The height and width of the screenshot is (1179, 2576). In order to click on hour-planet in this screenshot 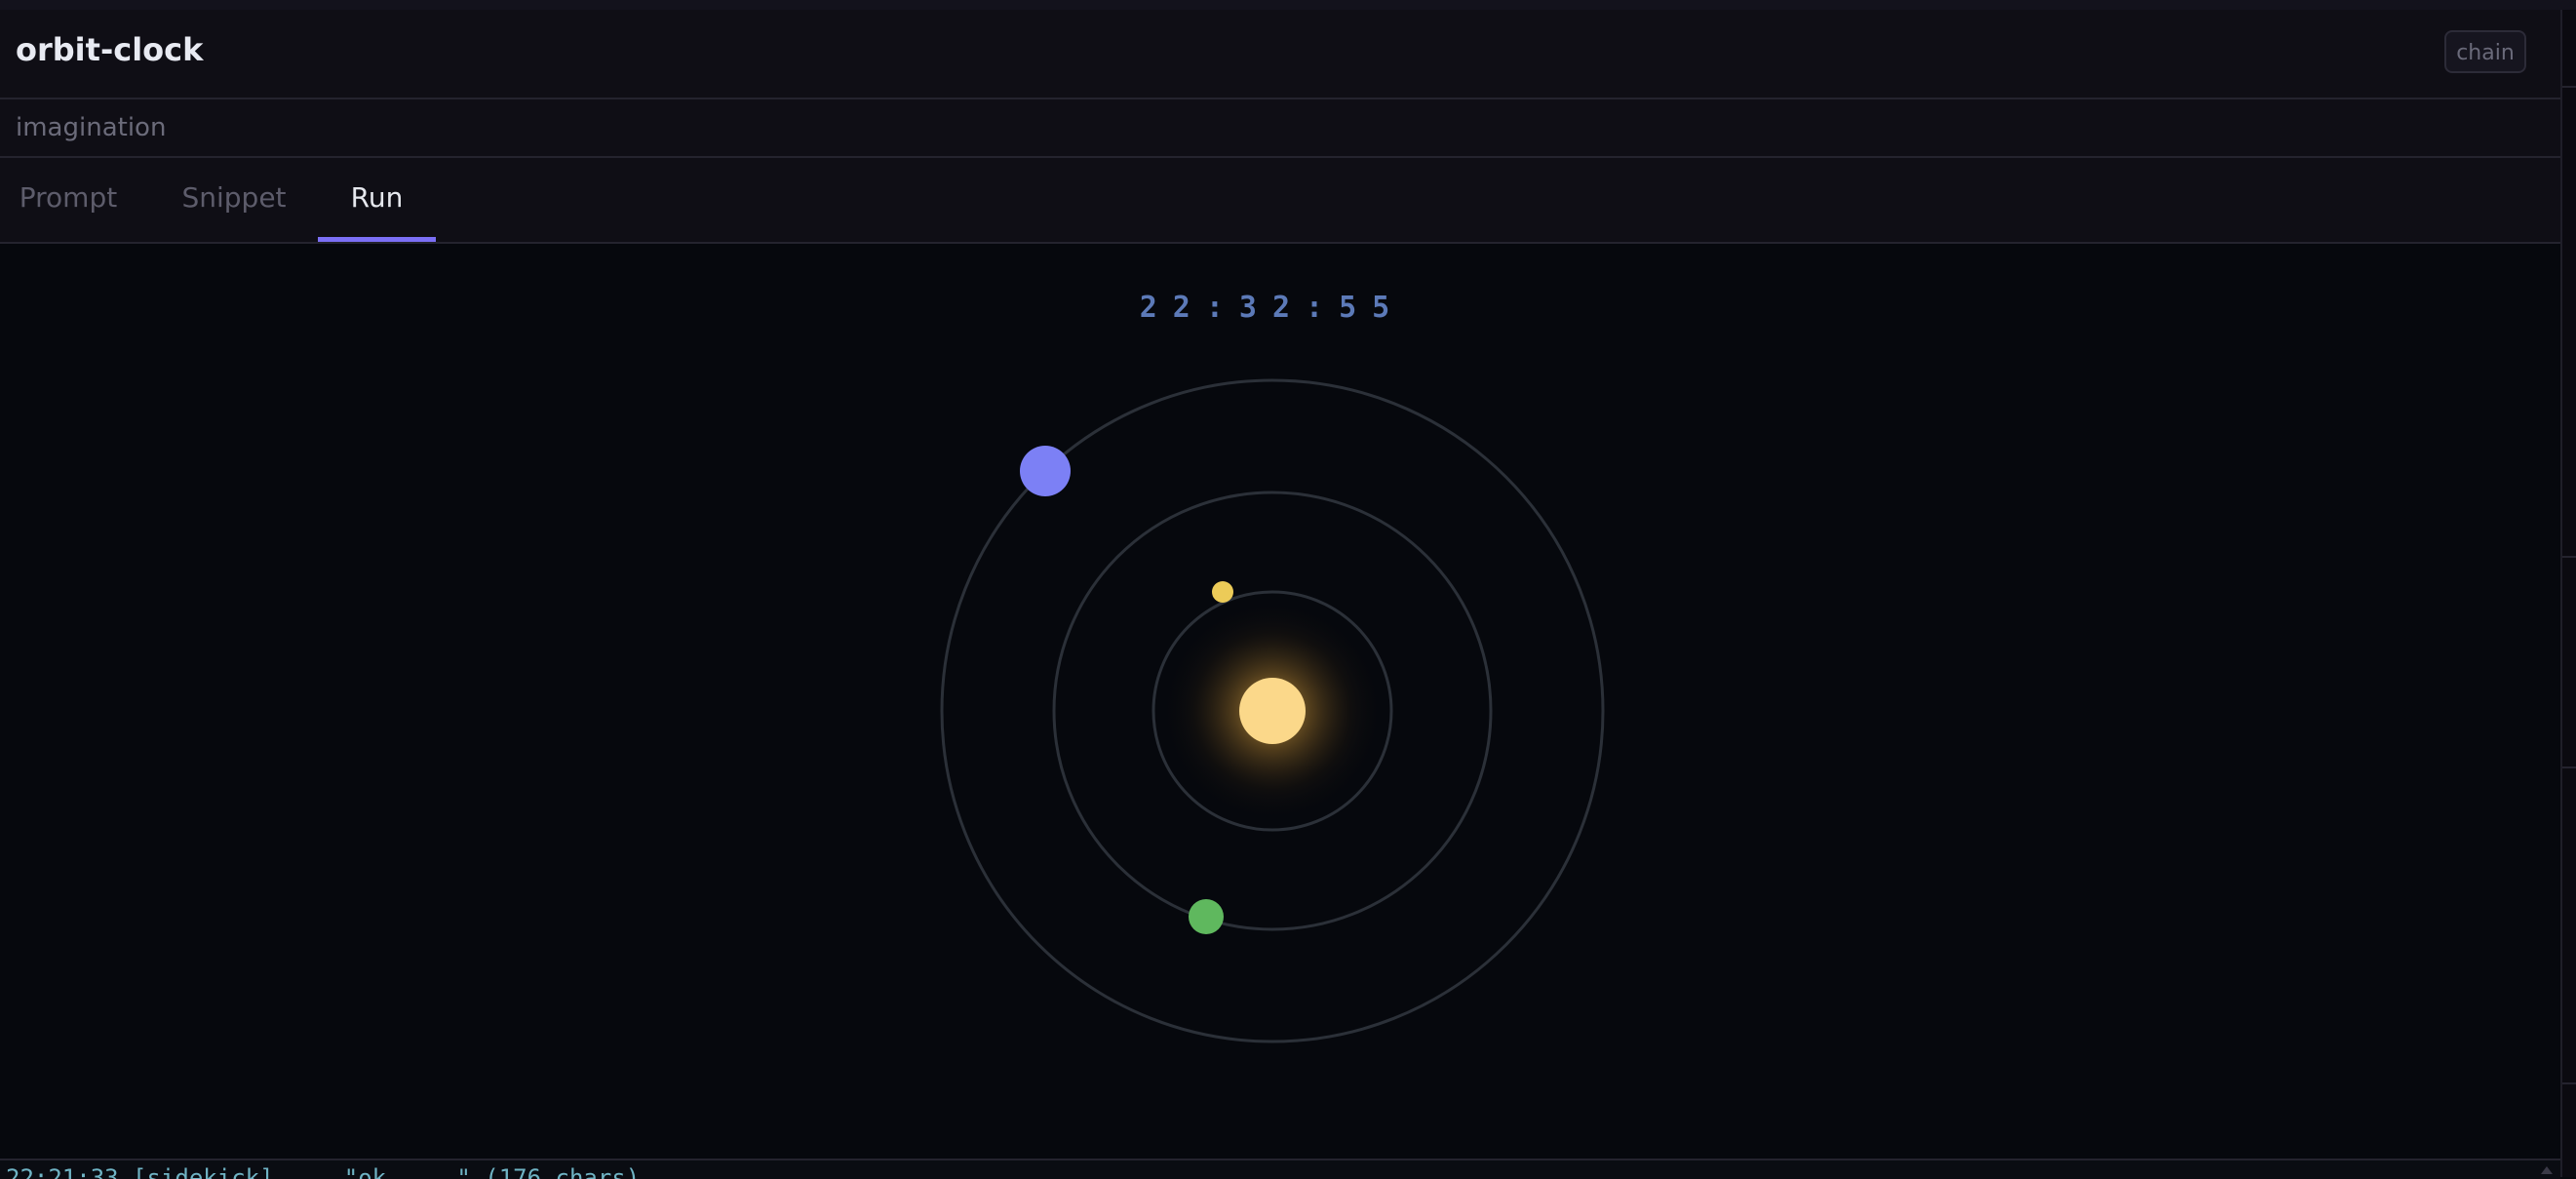, I will do `click(1222, 592)`.